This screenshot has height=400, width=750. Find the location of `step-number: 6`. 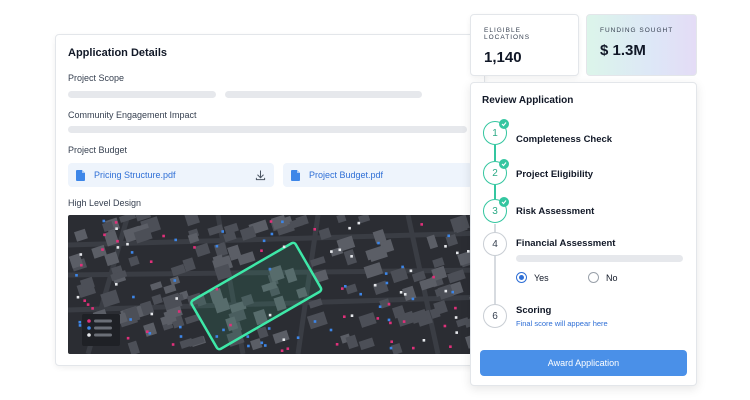

step-number: 6 is located at coordinates (495, 316).